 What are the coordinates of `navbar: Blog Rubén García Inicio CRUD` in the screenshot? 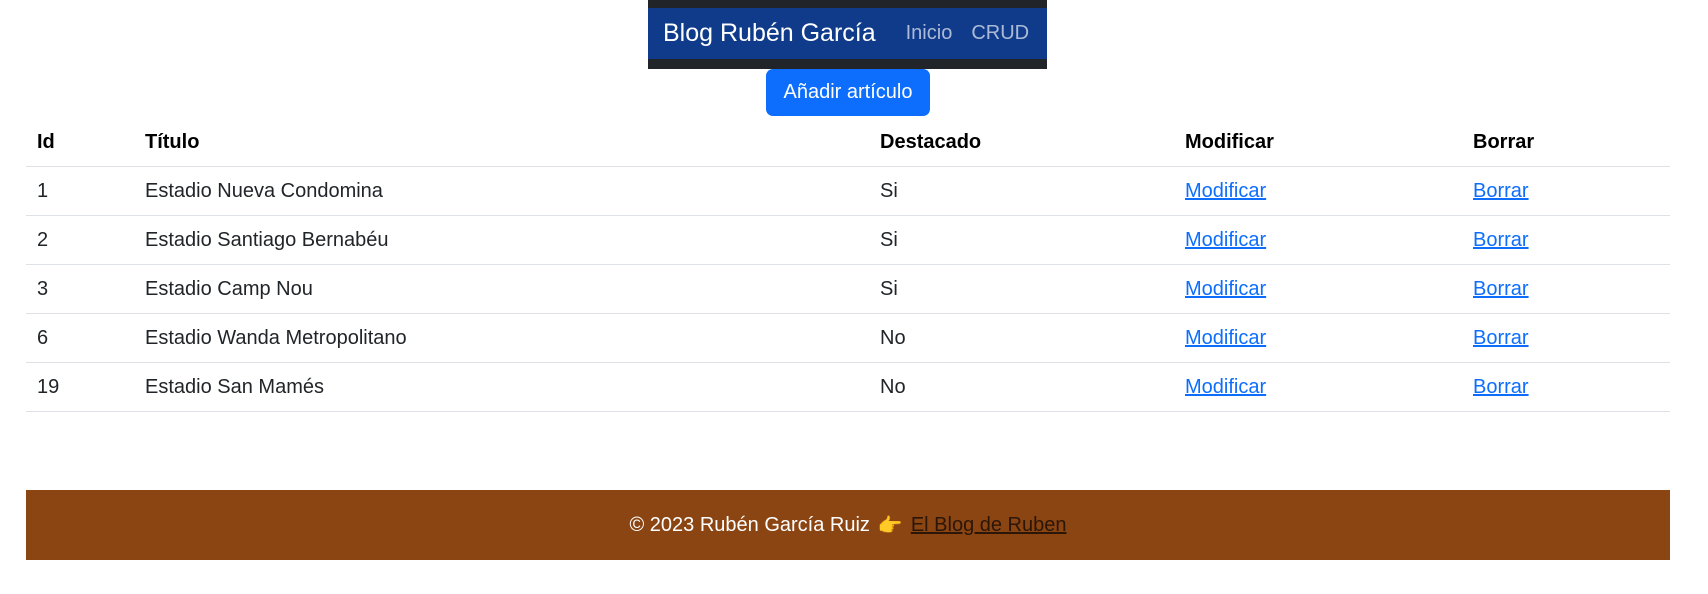 It's located at (847, 33).